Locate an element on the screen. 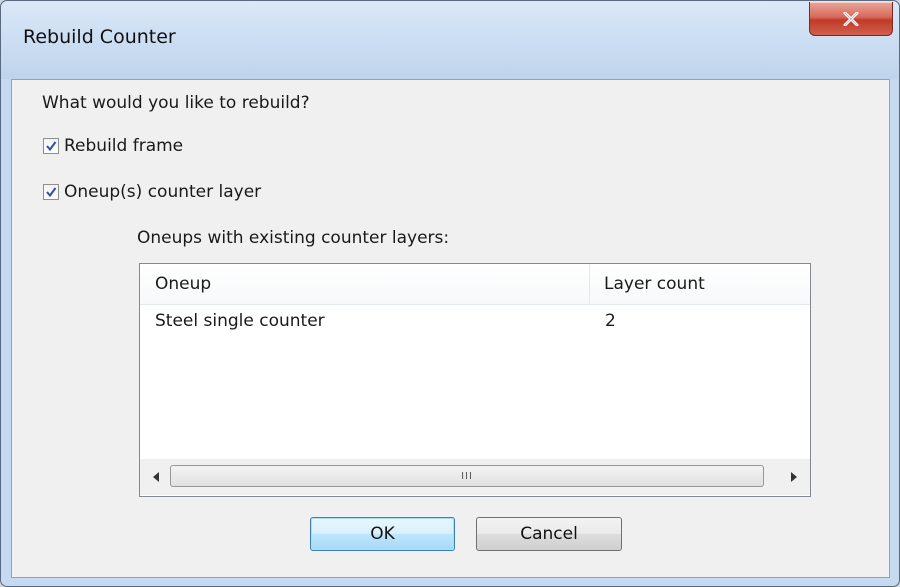 Image resolution: width=900 pixels, height=587 pixels. oneup-counter-layer-checkbox is located at coordinates (51, 192).